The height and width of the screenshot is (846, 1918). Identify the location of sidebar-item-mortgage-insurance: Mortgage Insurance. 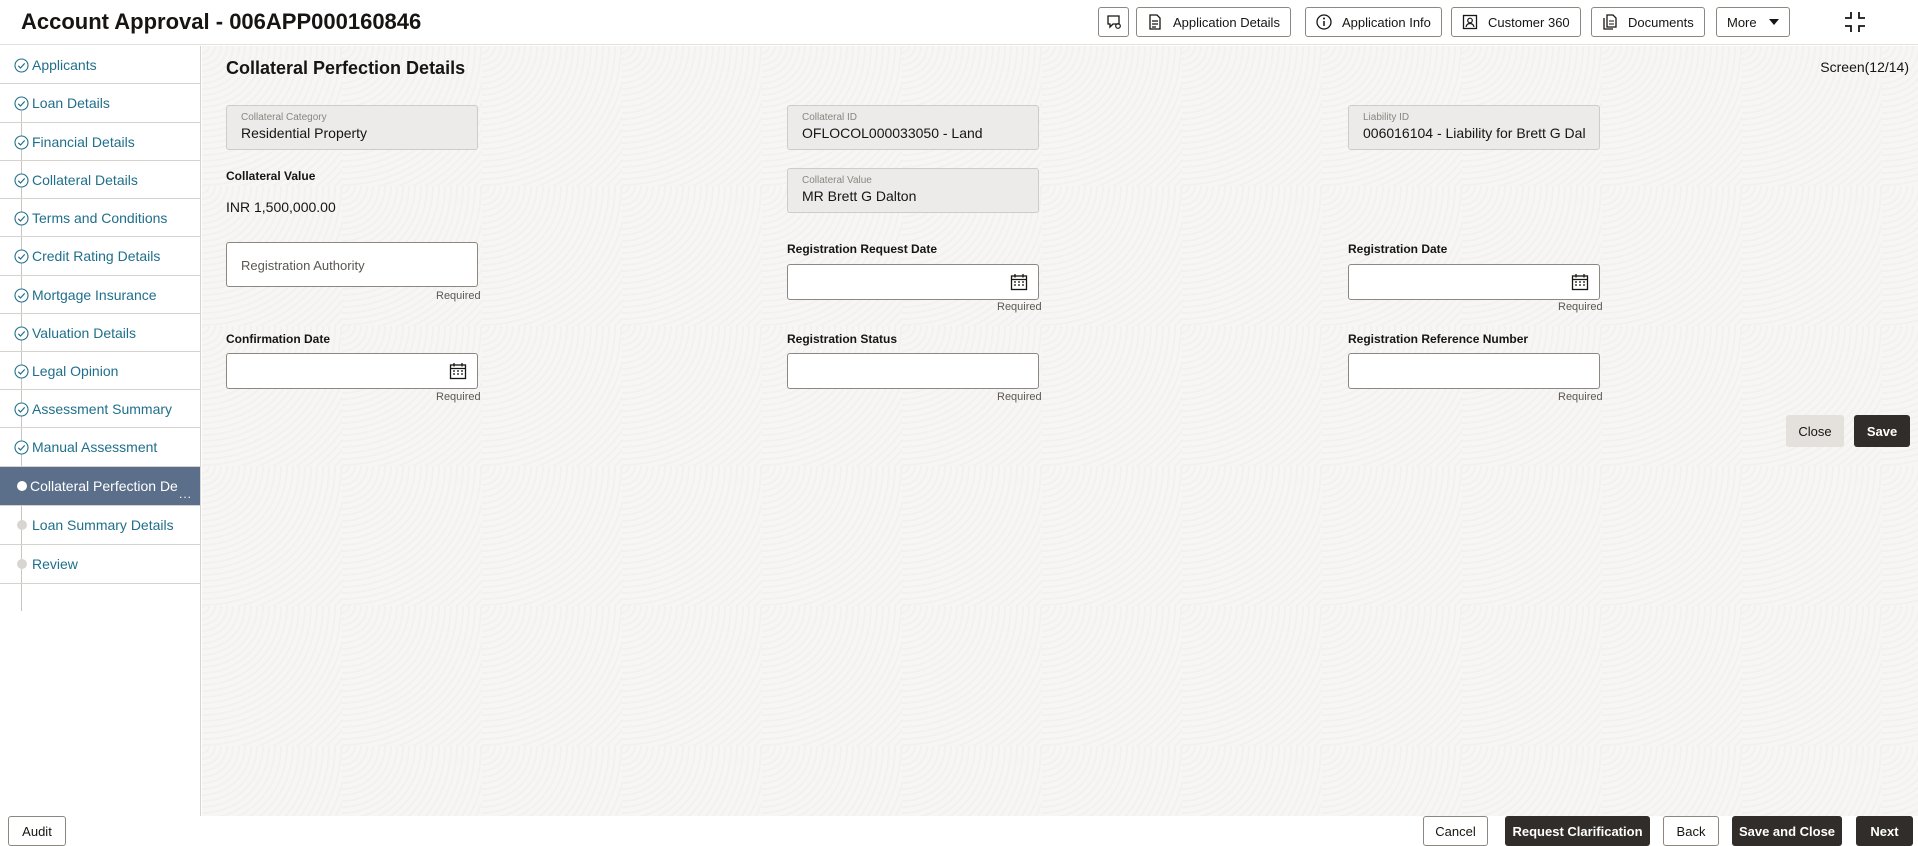
(100, 295).